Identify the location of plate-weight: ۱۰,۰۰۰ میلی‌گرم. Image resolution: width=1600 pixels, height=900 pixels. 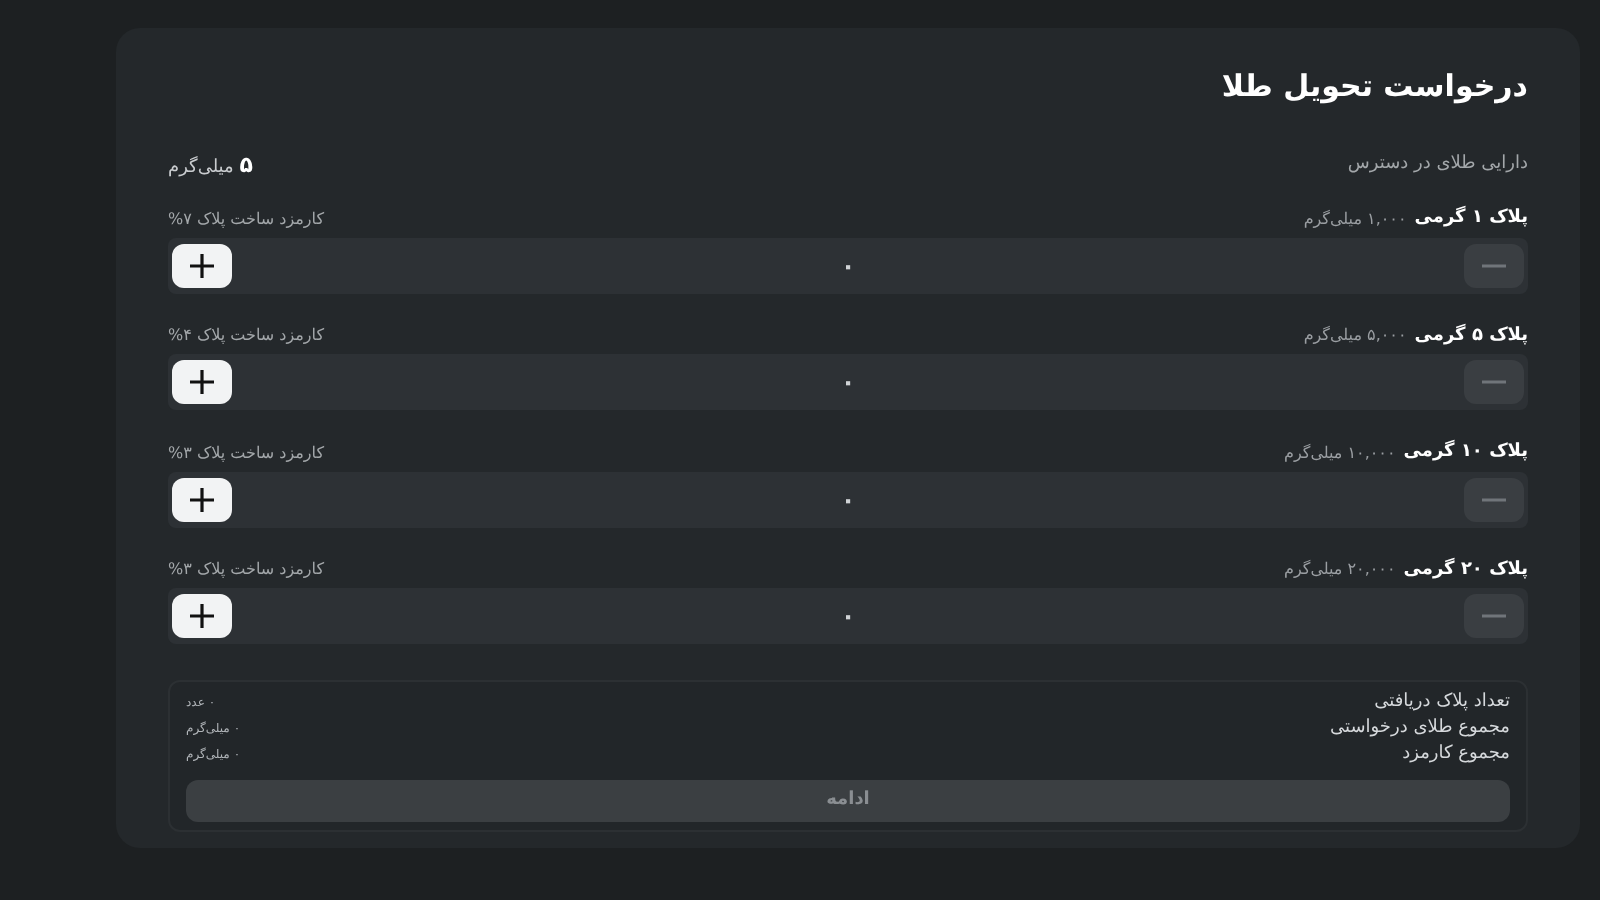
(1340, 453).